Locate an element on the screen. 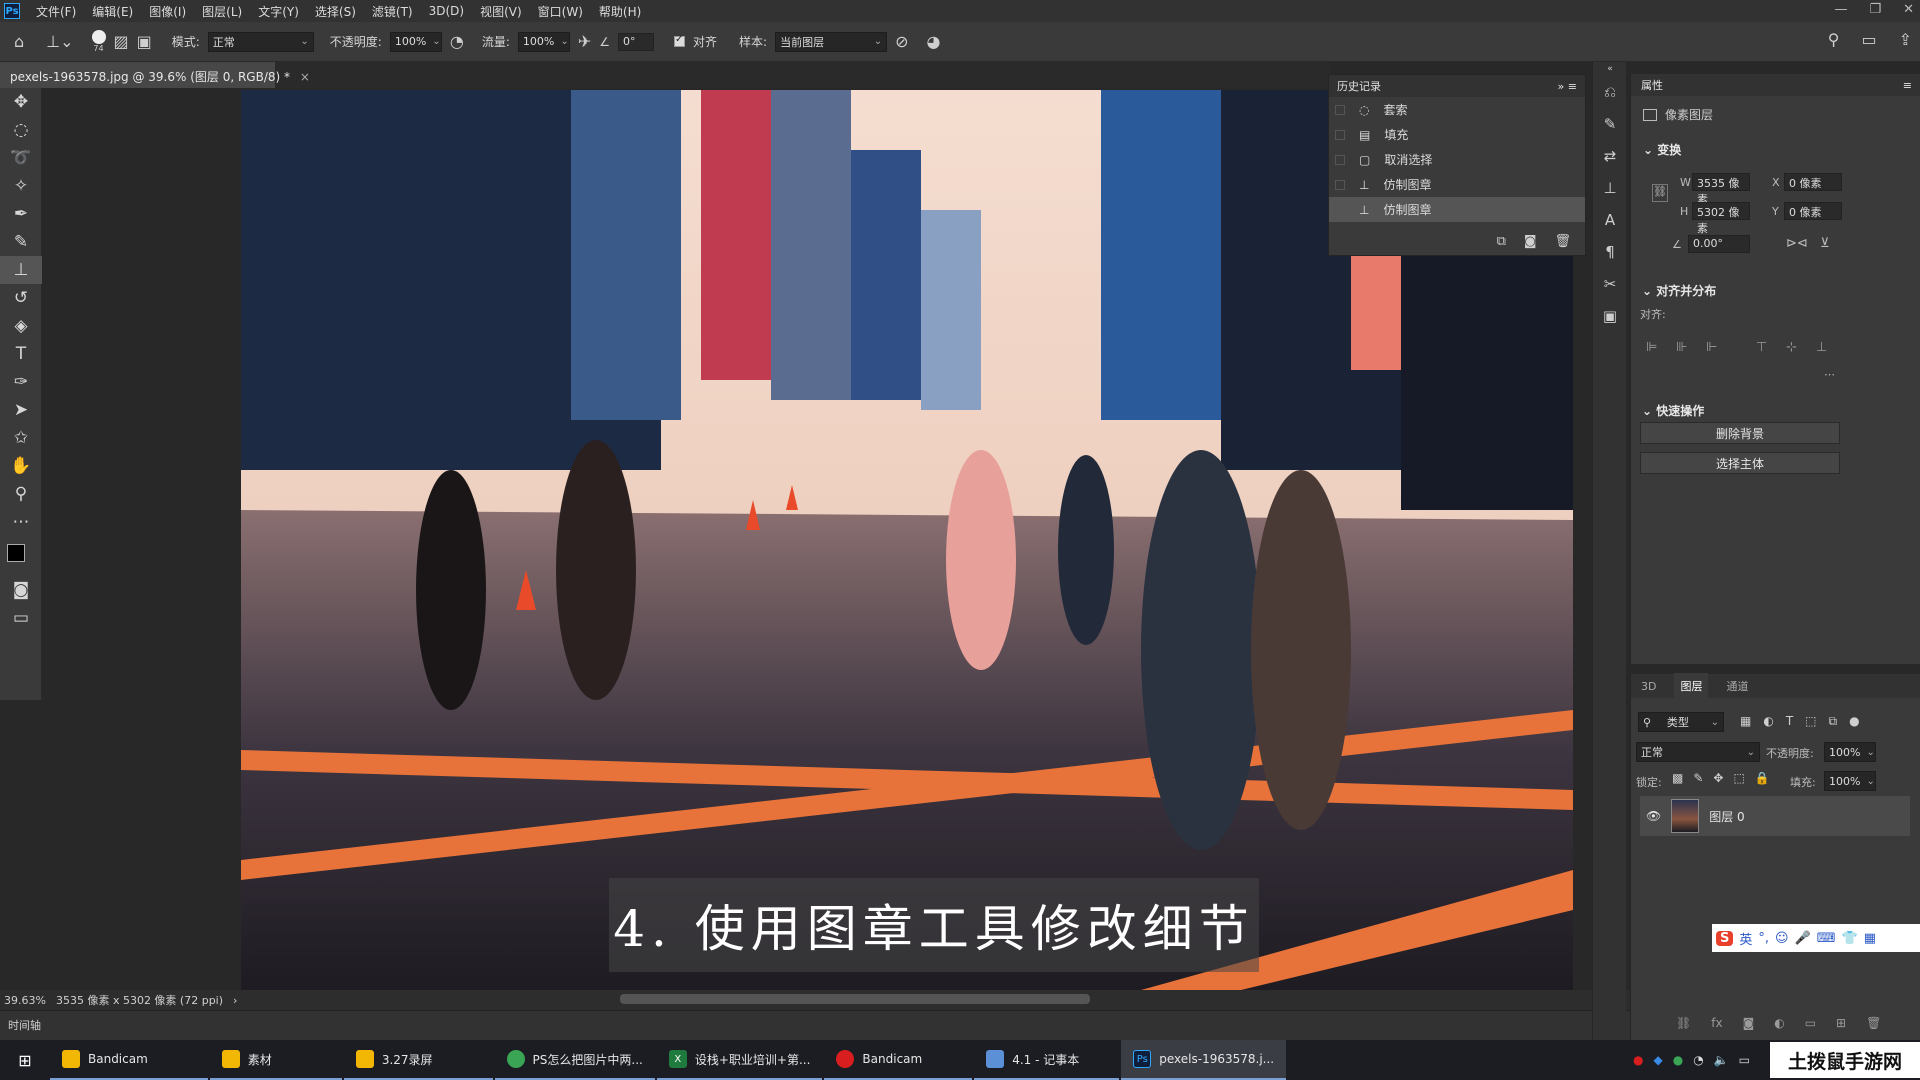 Image resolution: width=1920 pixels, height=1080 pixels. group-icon: ▭ is located at coordinates (1810, 1023).